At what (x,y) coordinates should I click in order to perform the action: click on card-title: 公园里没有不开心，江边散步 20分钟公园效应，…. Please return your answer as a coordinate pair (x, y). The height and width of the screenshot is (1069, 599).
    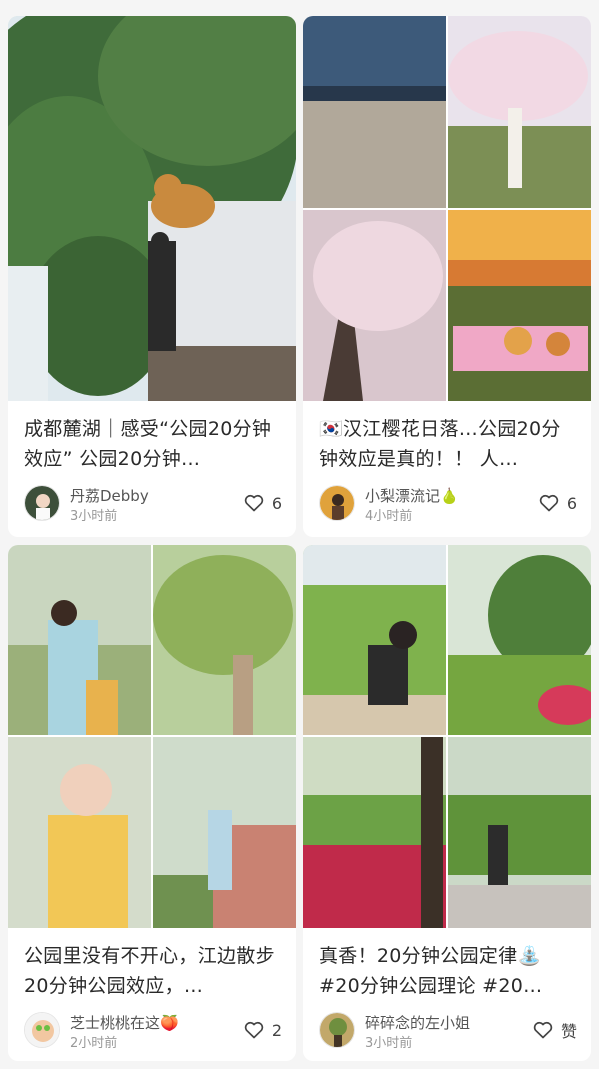
    Looking at the image, I should click on (154, 971).